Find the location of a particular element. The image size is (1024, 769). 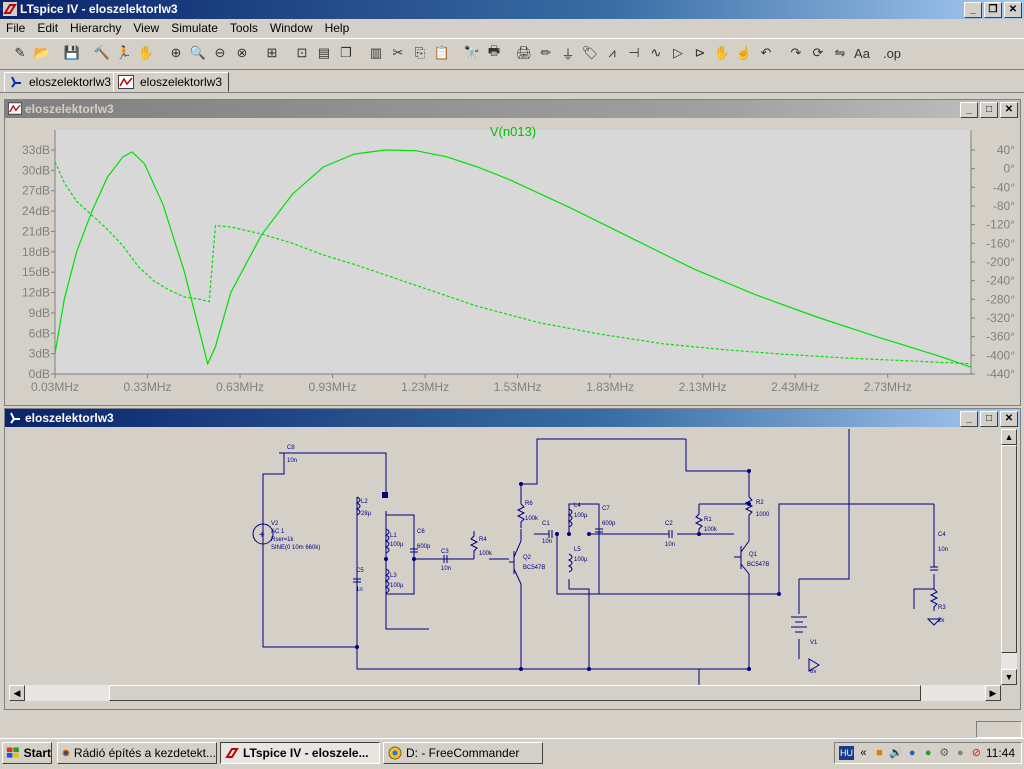

open-icon: 📂 is located at coordinates (42, 53).